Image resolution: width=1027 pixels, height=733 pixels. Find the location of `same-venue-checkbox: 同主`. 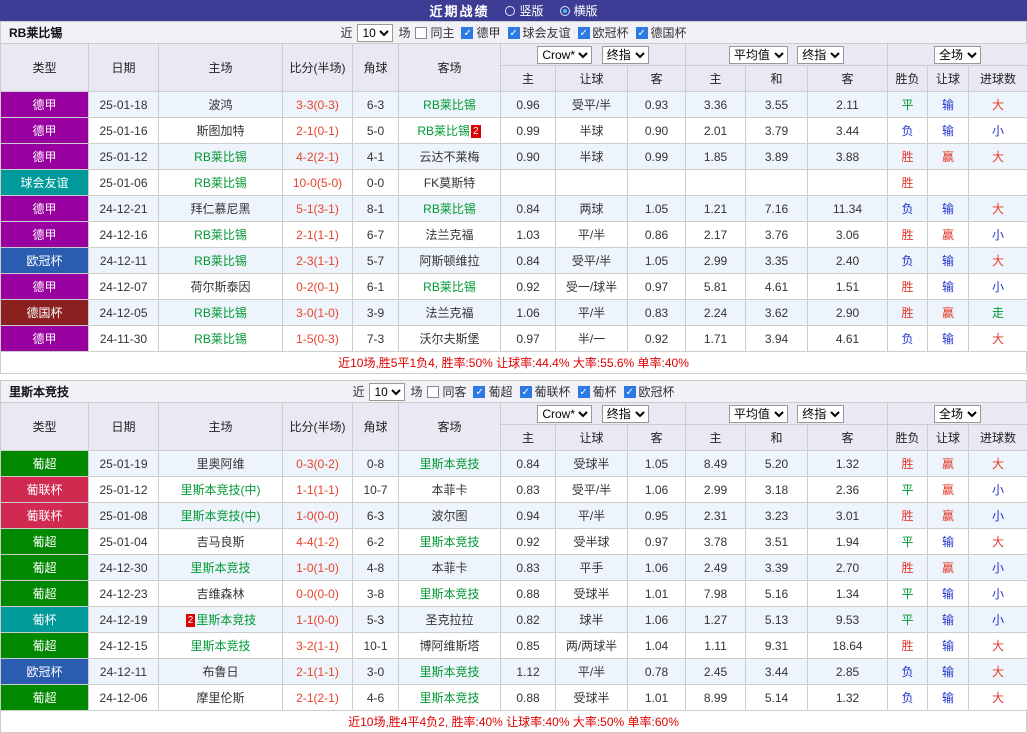

same-venue-checkbox: 同主 is located at coordinates (434, 32).